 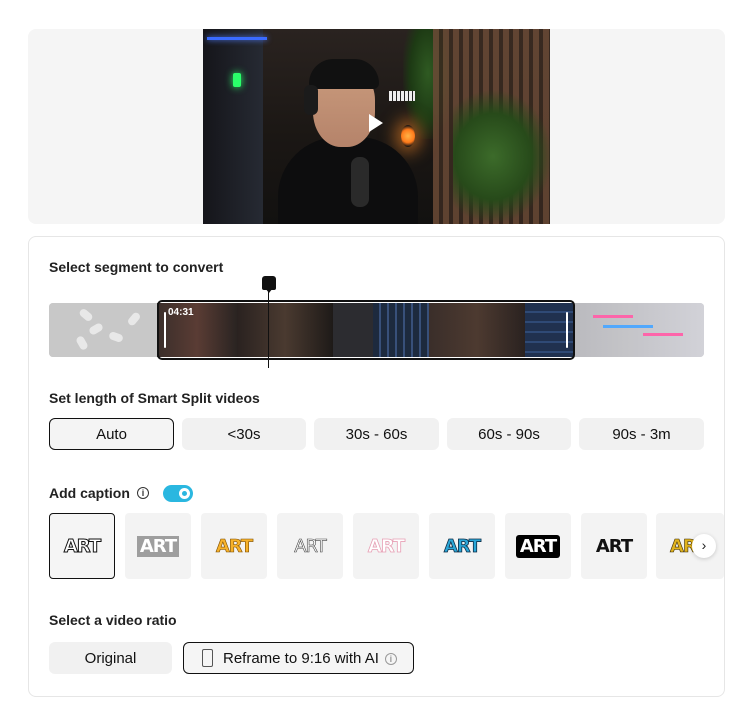 I want to click on video-player, so click(x=376, y=126).